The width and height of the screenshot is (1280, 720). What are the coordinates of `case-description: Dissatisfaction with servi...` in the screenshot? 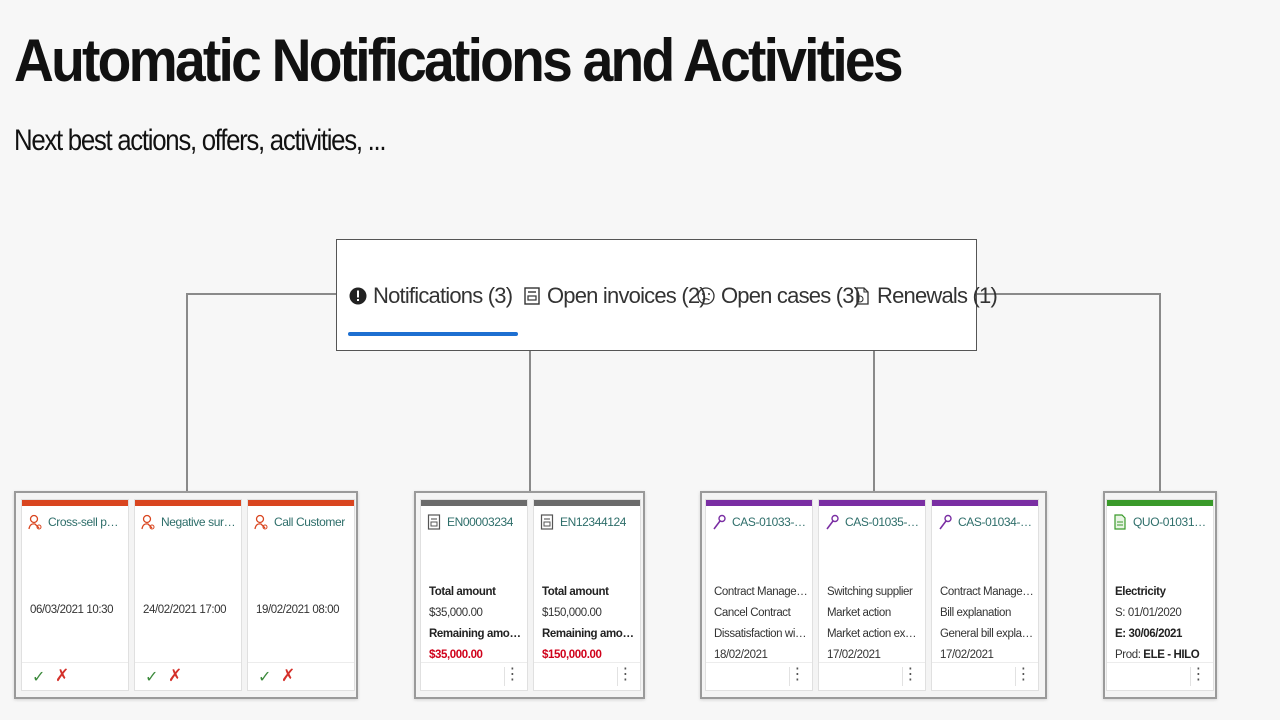 It's located at (761, 634).